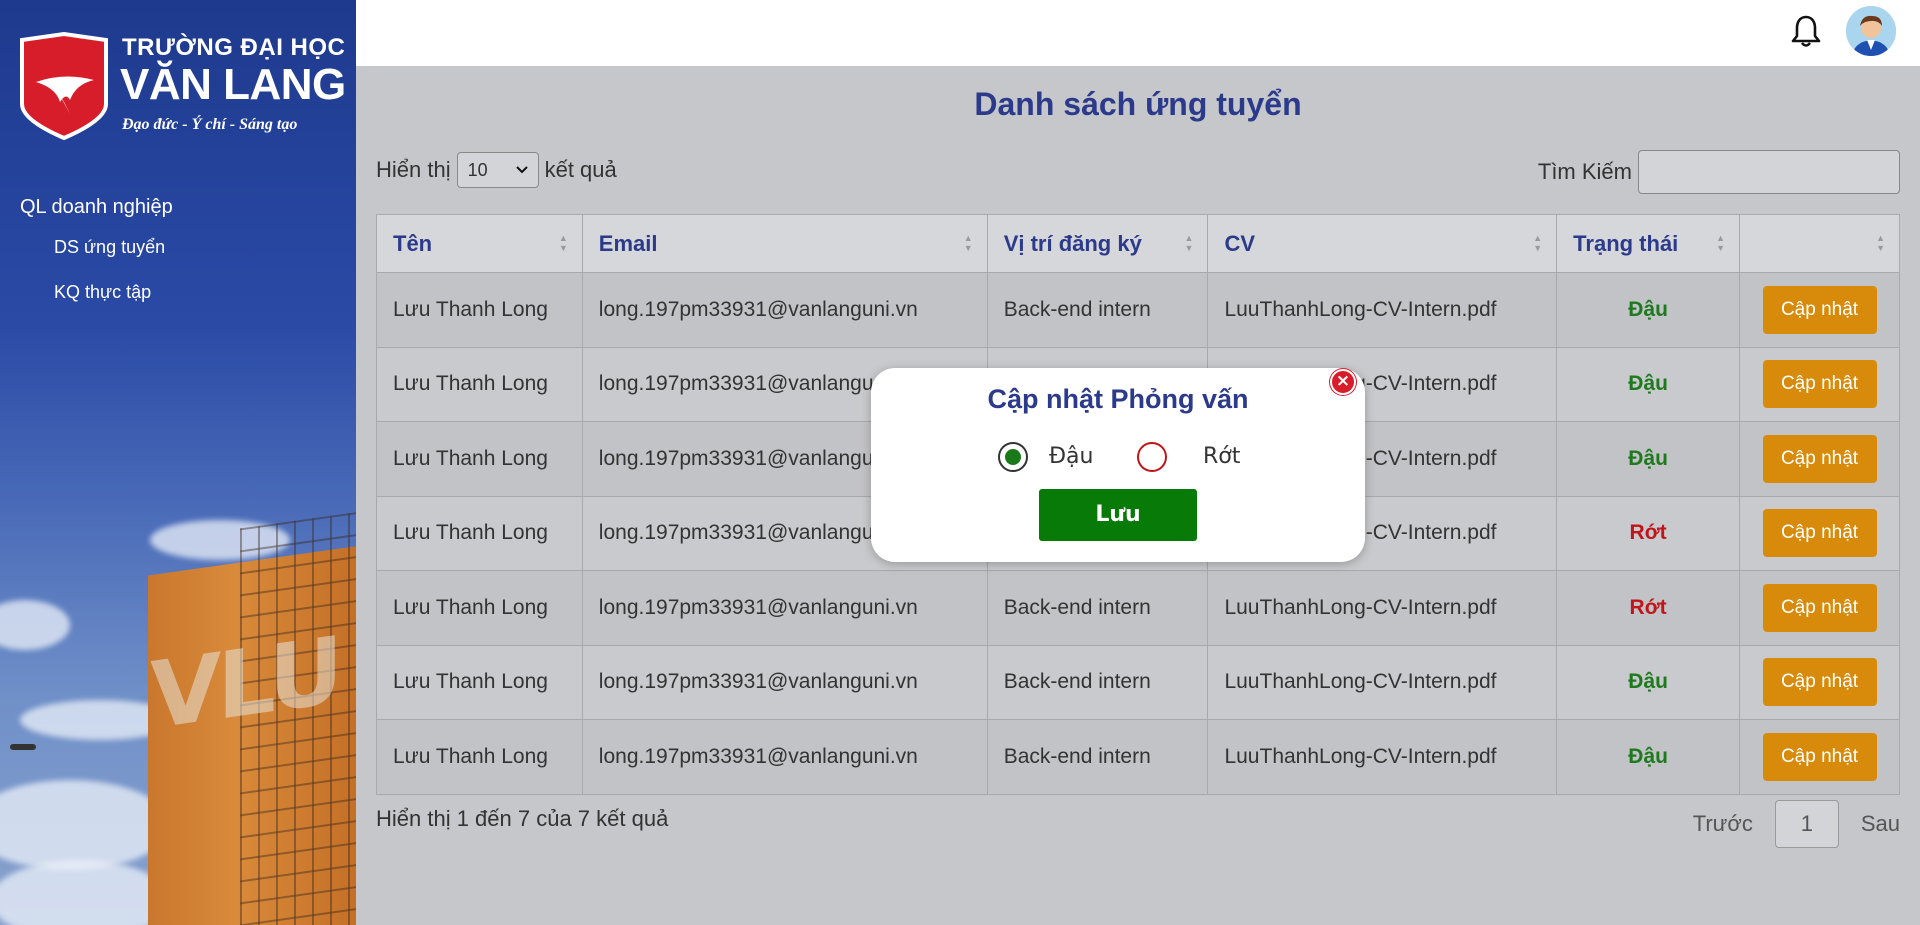 This screenshot has width=1920, height=925. Describe the element at coordinates (1118, 399) in the screenshot. I see `modal-title: Cập nhật Phỏng vấn` at that location.